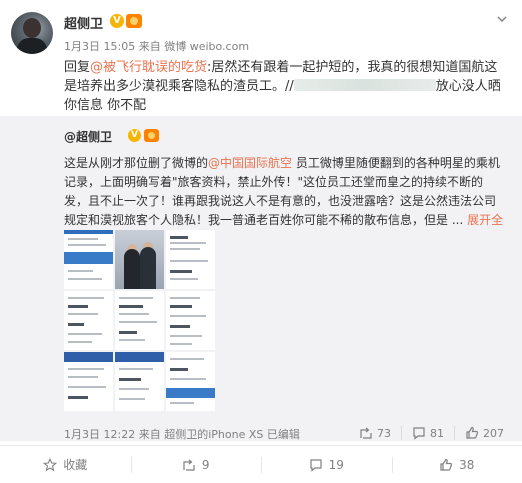 This screenshot has width=522, height=483. Describe the element at coordinates (336, 464) in the screenshot. I see `comment-button-count: 19` at that location.